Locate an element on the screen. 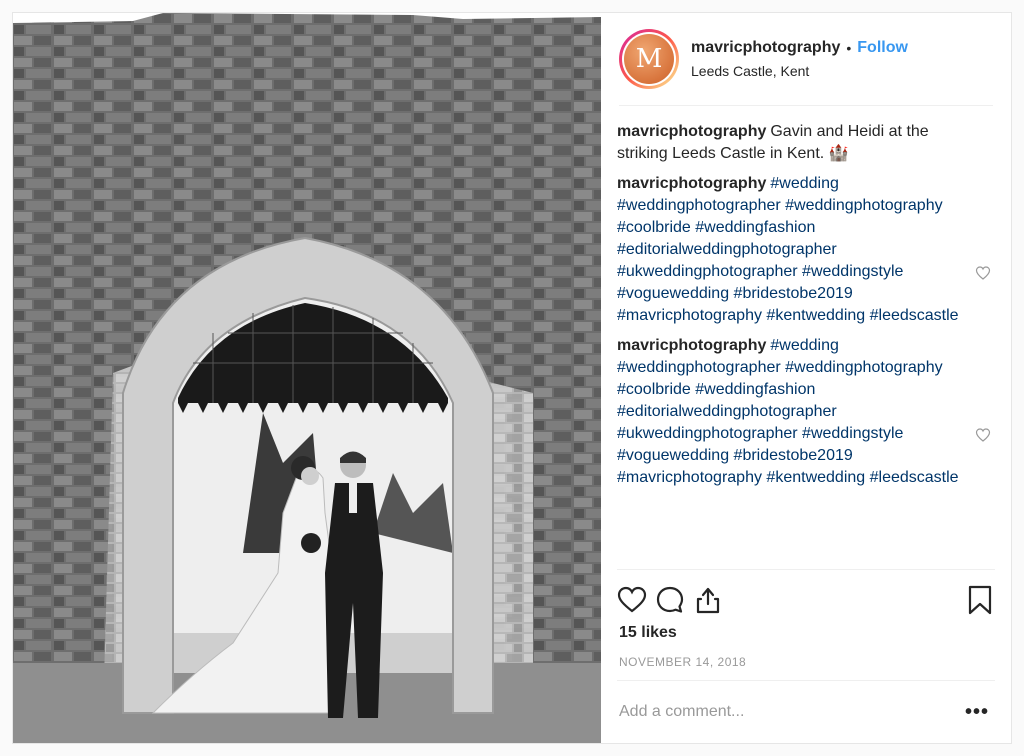 Image resolution: width=1024 pixels, height=756 pixels. location-link: Leeds Castle, Kent is located at coordinates (799, 71).